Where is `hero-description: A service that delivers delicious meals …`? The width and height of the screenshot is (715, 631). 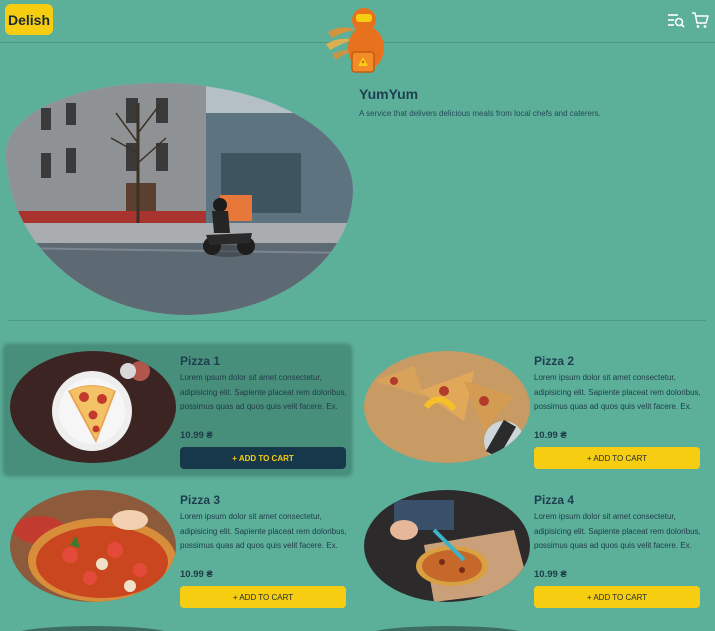
hero-description: A service that delivers delicious meals … is located at coordinates (480, 113).